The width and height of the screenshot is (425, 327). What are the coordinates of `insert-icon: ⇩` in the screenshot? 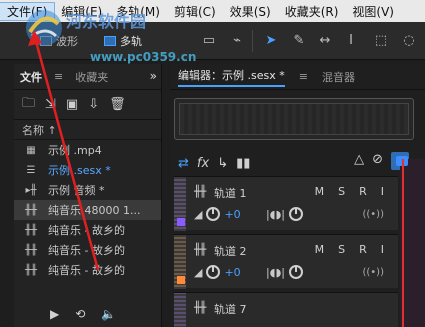 It's located at (93, 104).